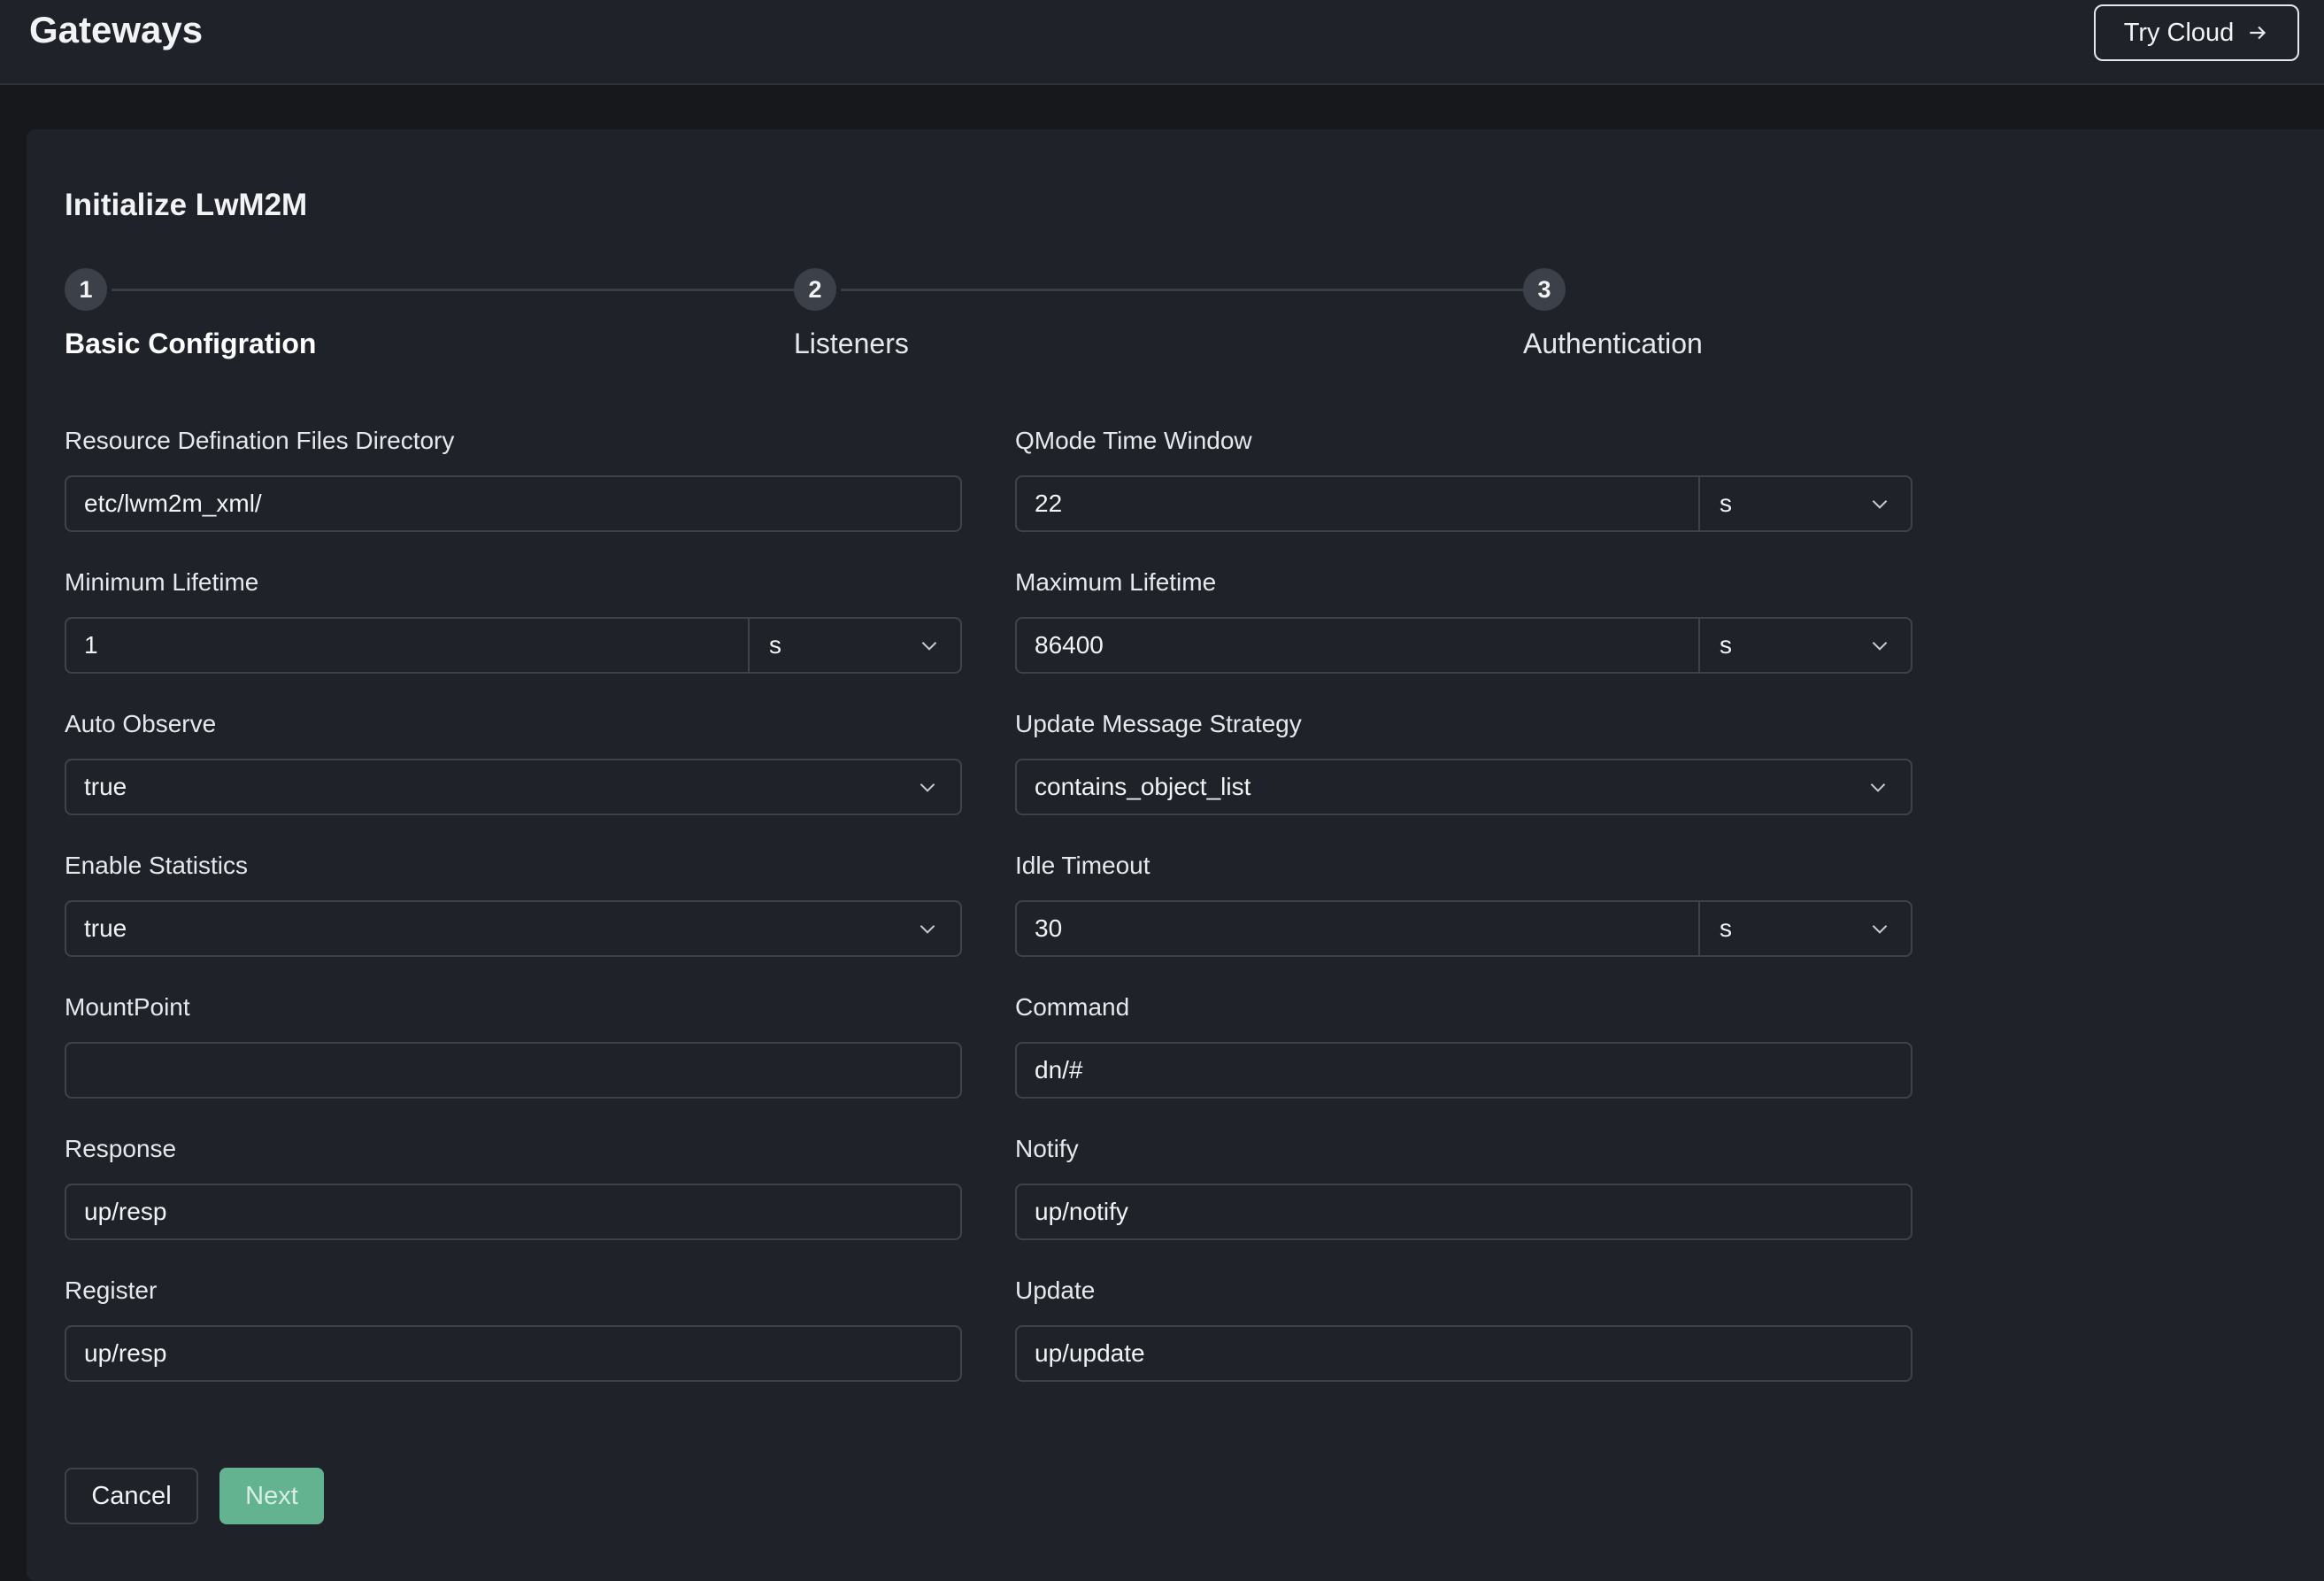  Describe the element at coordinates (86, 289) in the screenshot. I see `step-number-1: 1` at that location.